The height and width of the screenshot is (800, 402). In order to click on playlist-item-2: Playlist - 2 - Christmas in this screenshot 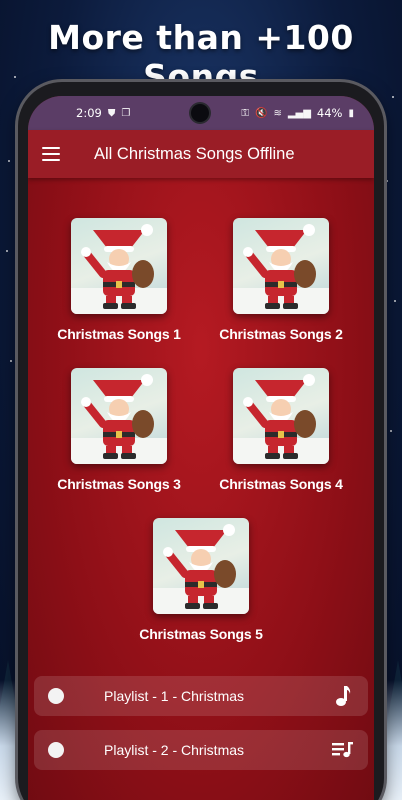, I will do `click(201, 750)`.